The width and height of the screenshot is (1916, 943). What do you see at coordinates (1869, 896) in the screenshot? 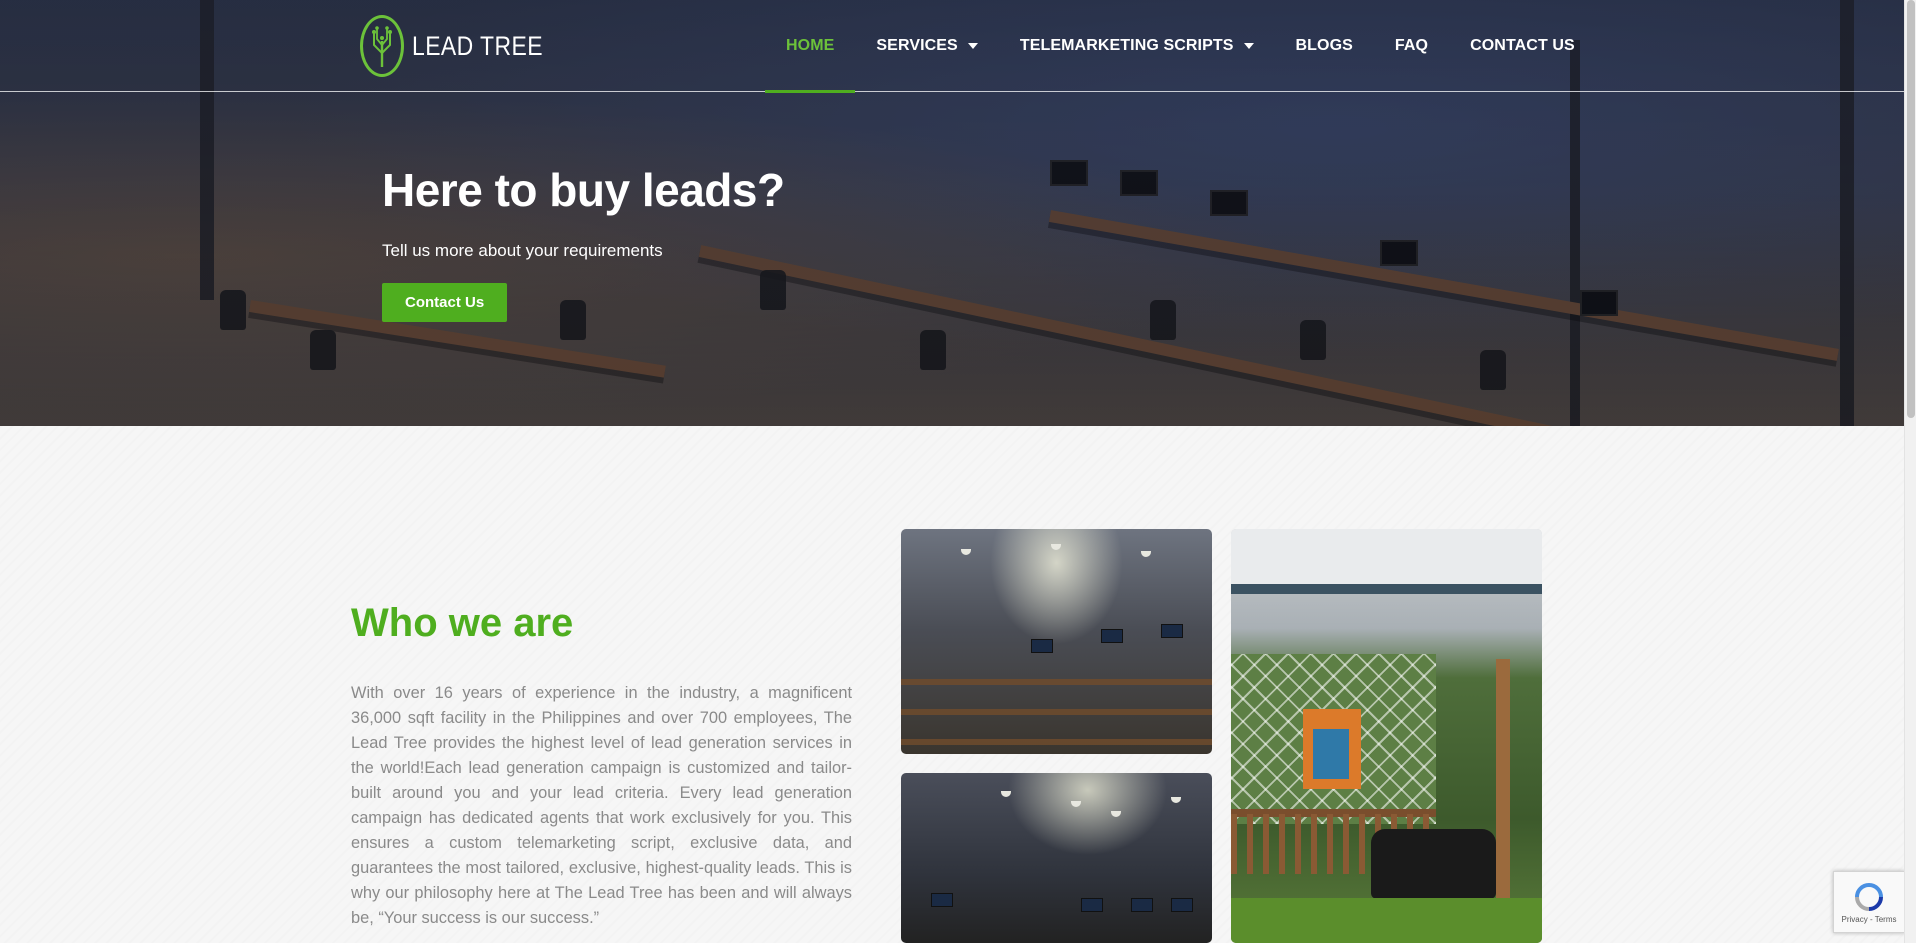
I see `recaptcha-icon` at bounding box center [1869, 896].